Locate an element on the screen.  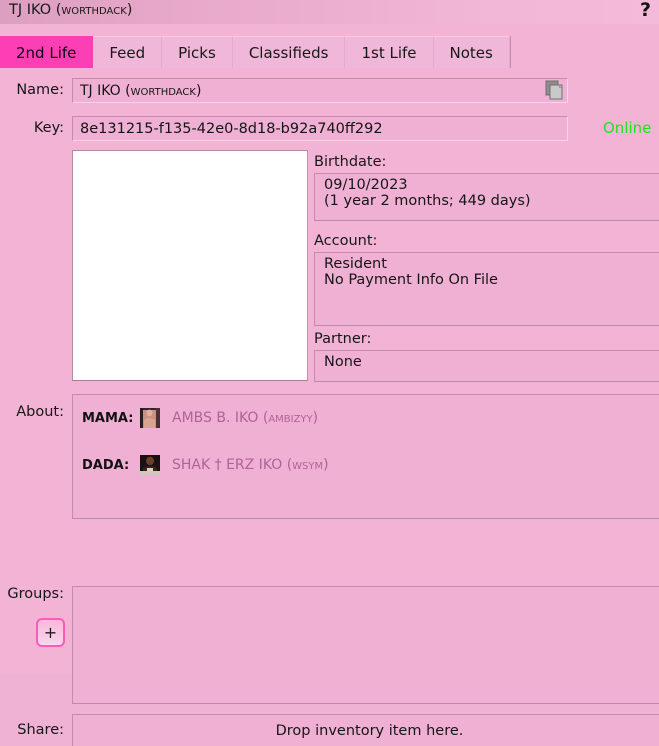
tab-notes: Notes is located at coordinates (471, 52).